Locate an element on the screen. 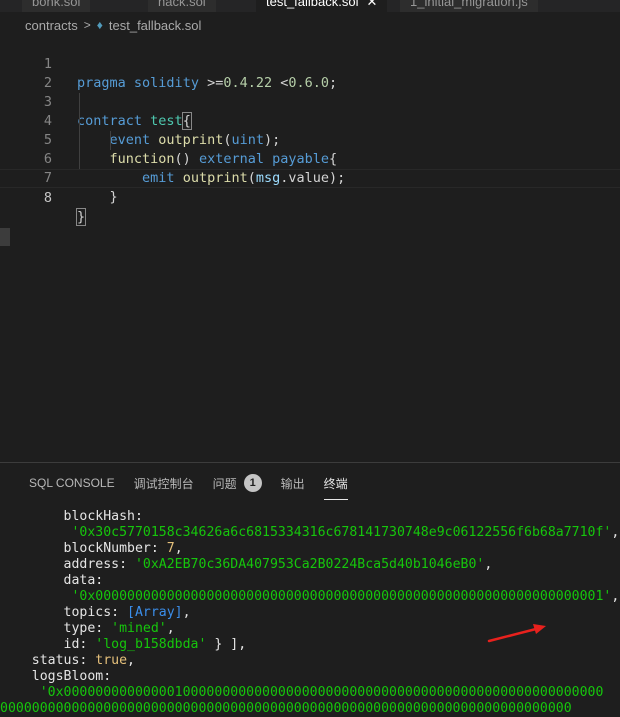 This screenshot has height=717, width=620. tab-label: SQL CONSOLE is located at coordinates (72, 483).